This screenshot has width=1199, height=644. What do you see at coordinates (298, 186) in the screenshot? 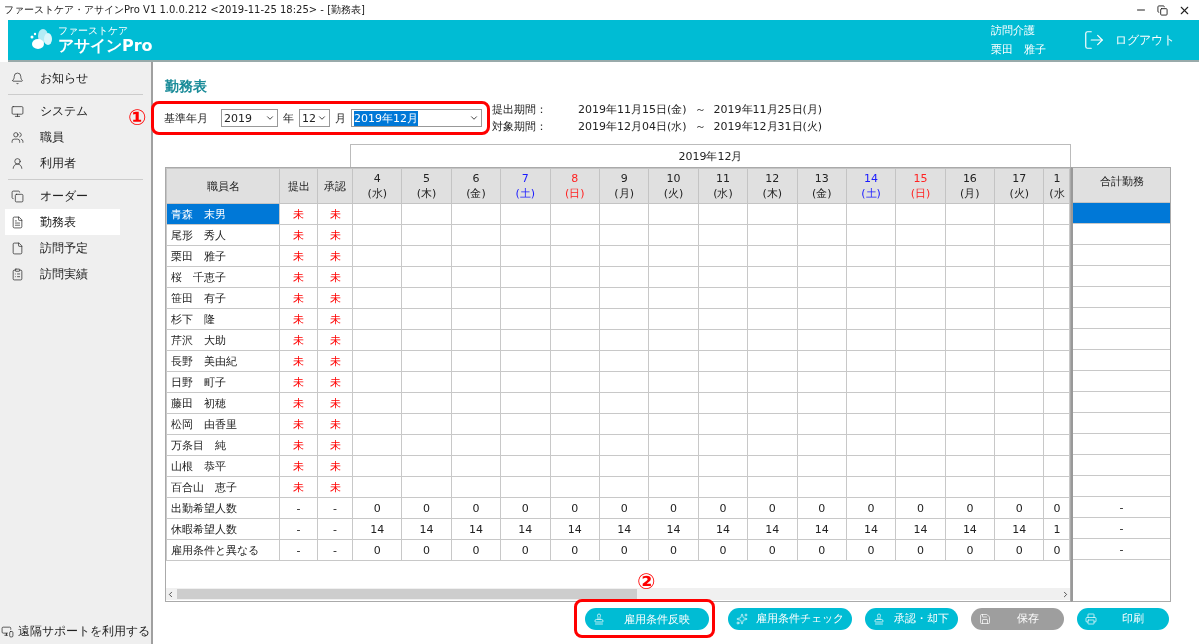
I see `column-header: 提出` at bounding box center [298, 186].